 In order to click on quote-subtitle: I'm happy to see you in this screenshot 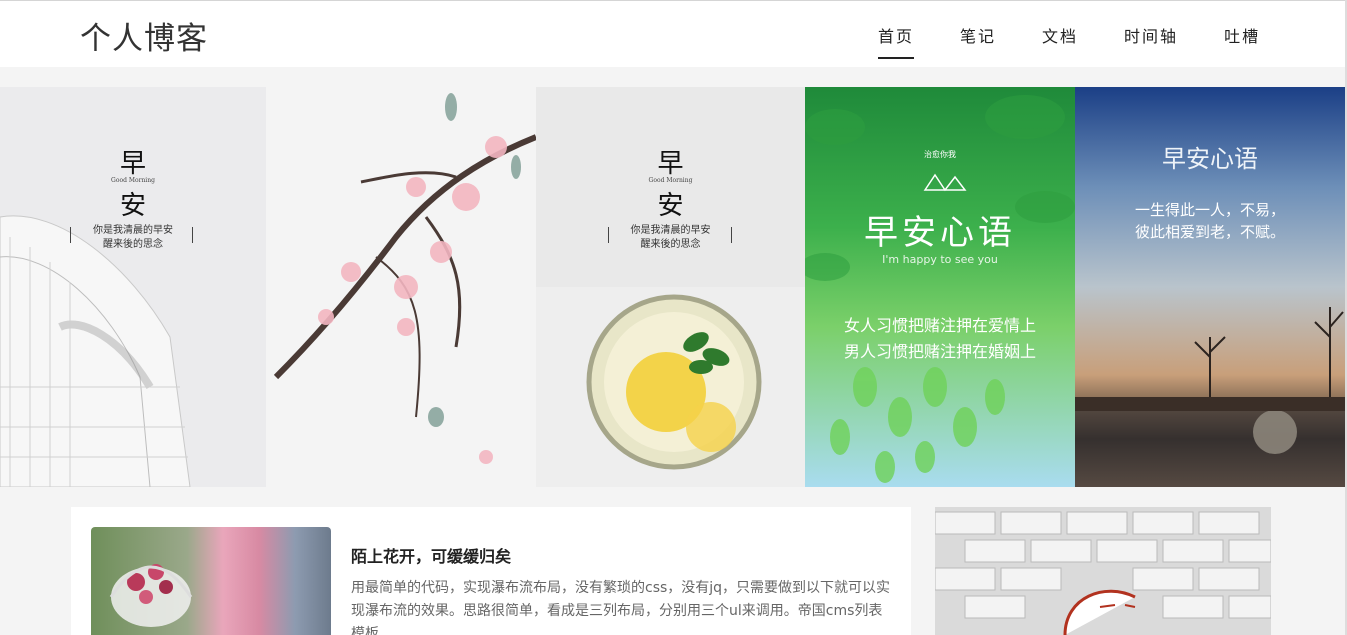, I will do `click(940, 259)`.